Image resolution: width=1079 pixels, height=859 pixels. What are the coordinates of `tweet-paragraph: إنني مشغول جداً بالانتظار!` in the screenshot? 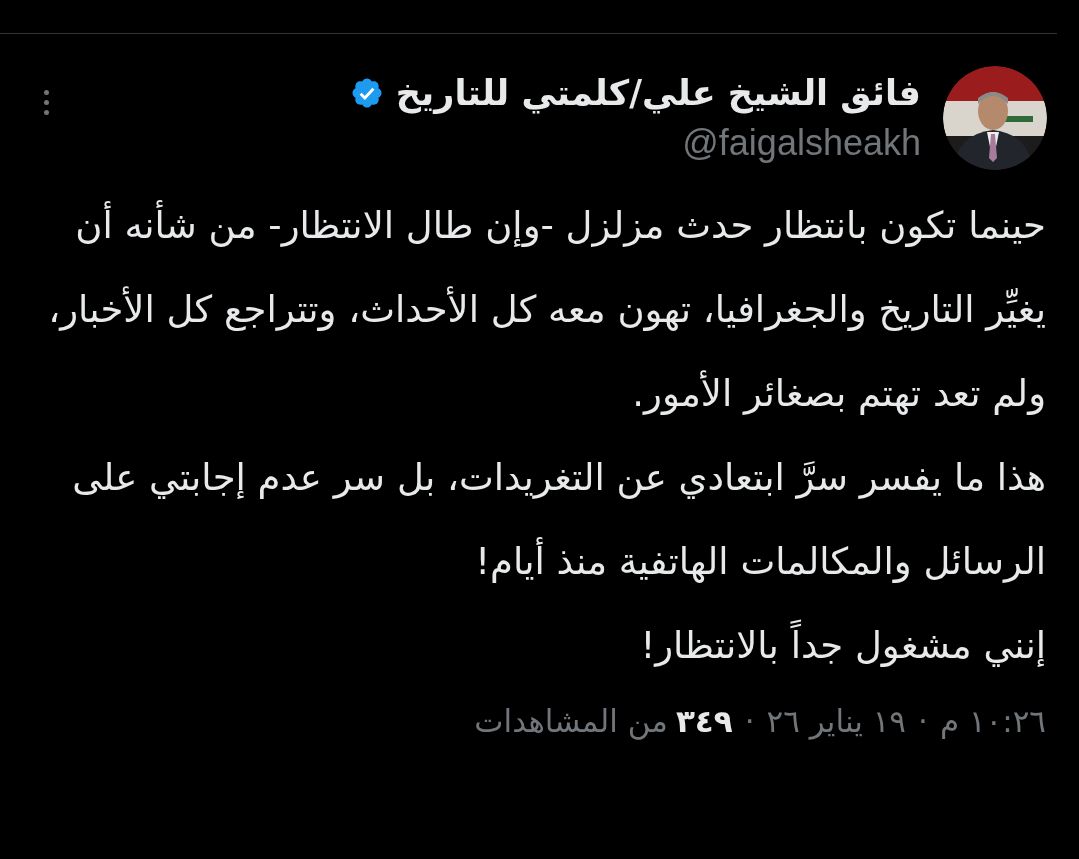 It's located at (538, 646).